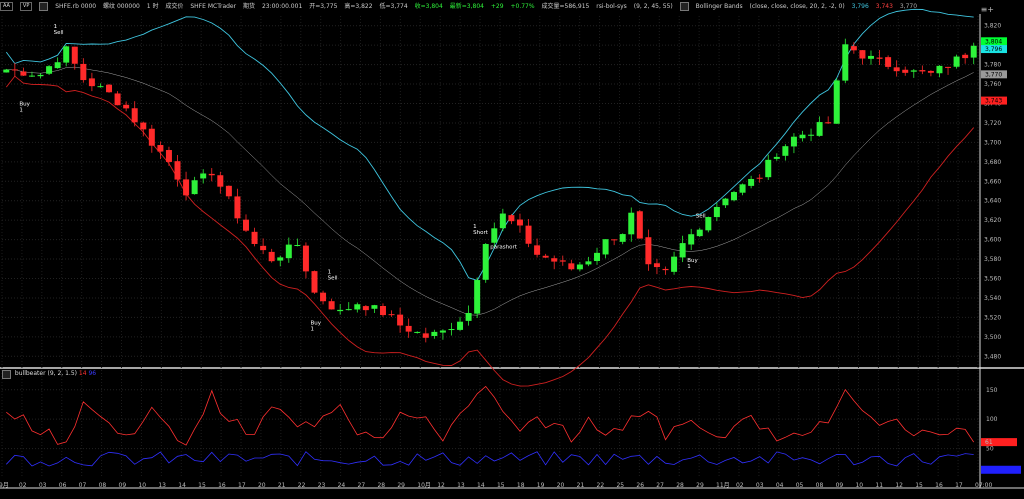  What do you see at coordinates (992, 65) in the screenshot?
I see `price-tick-label: 3,780` at bounding box center [992, 65].